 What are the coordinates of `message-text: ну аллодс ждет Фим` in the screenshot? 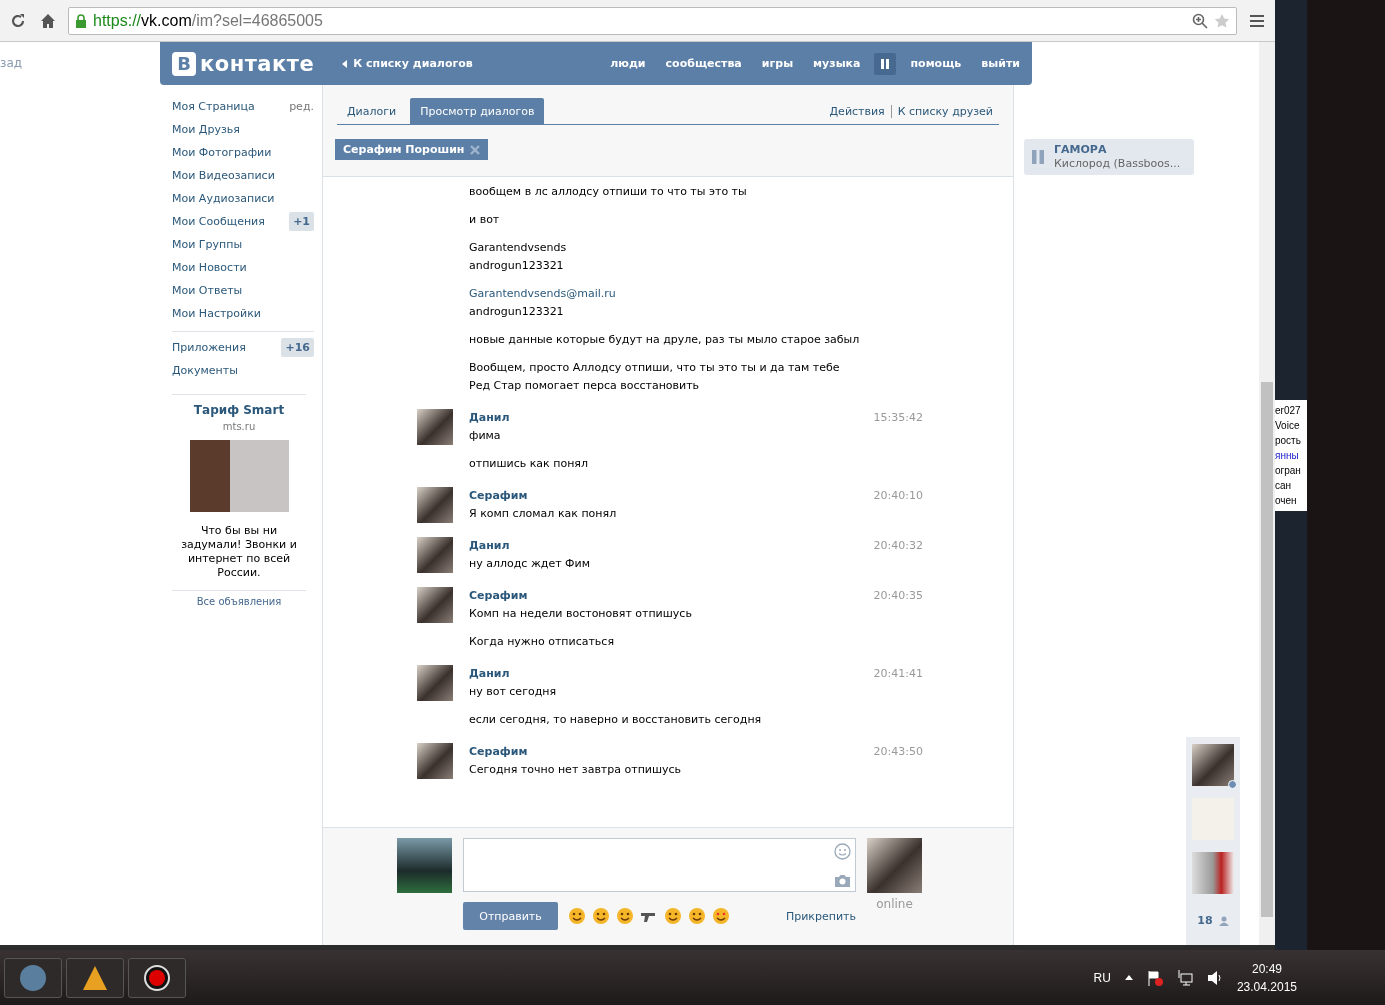 It's located at (530, 564).